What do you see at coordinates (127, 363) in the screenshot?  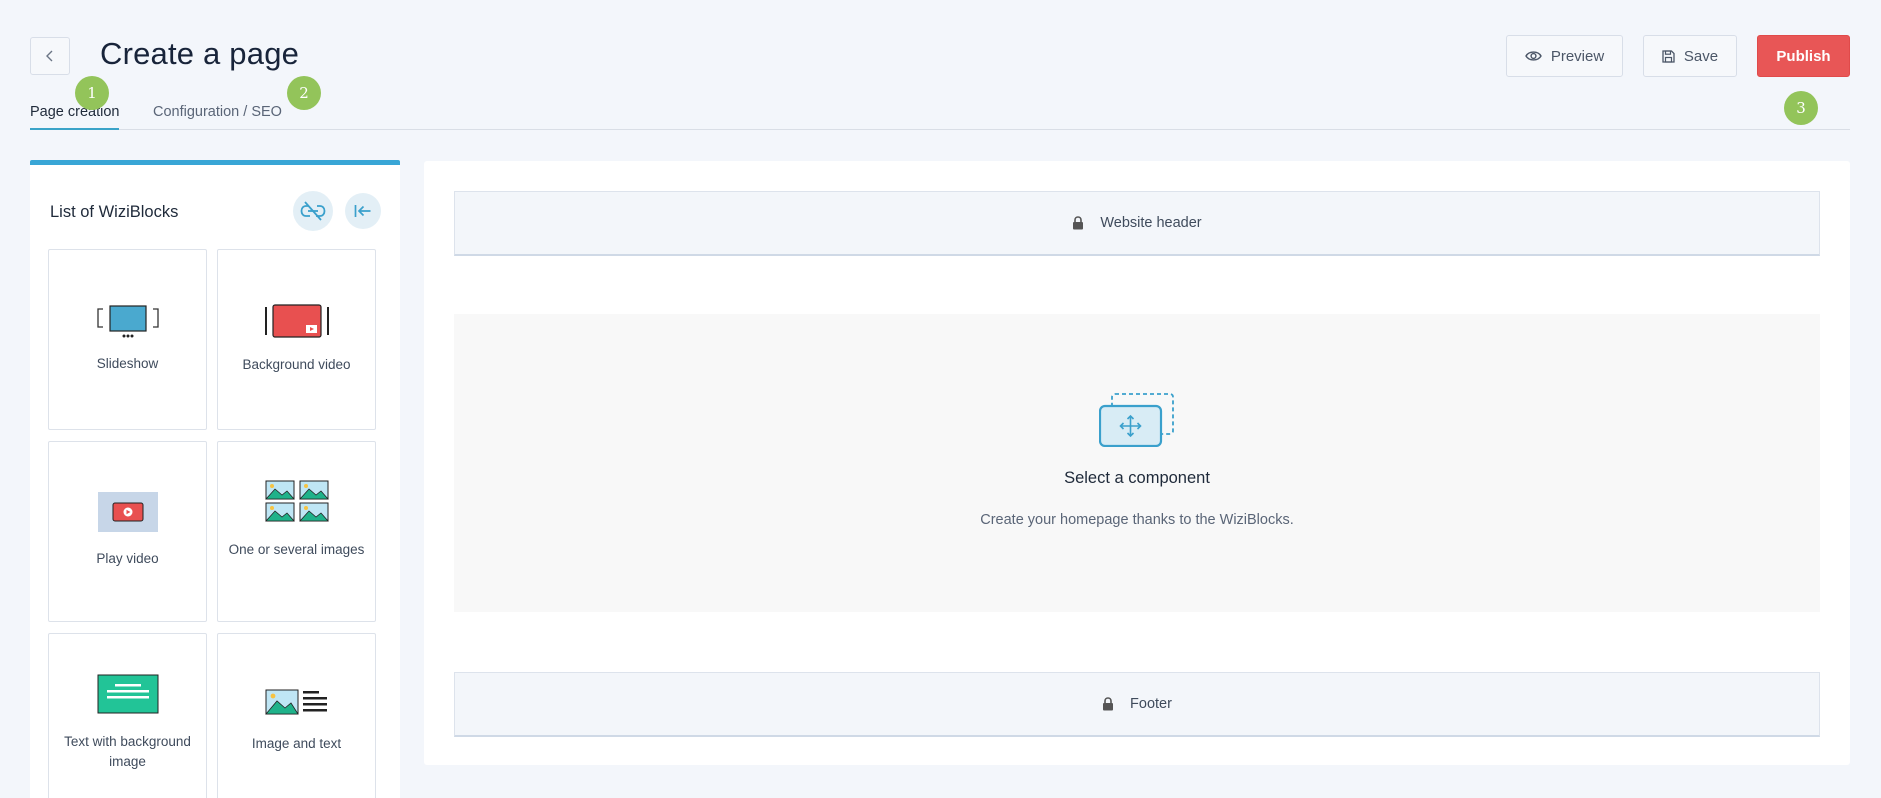 I see `block-label: Slideshow` at bounding box center [127, 363].